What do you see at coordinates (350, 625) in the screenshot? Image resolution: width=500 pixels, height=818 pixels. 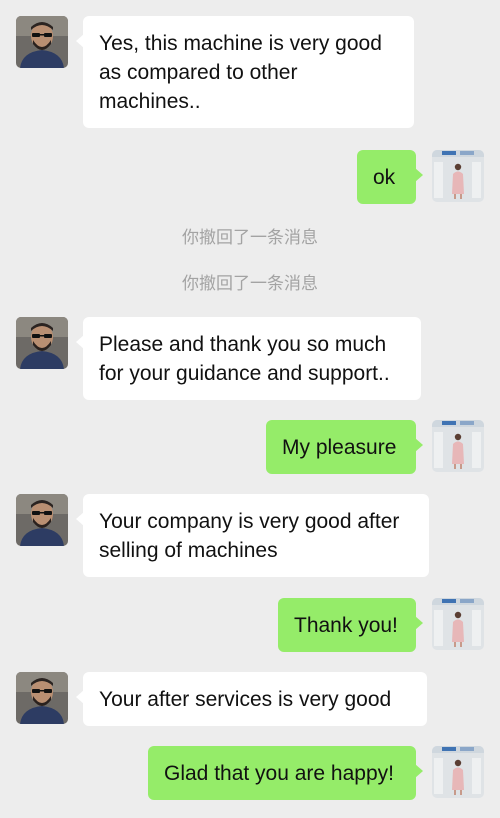 I see `message-bubble: Thank you!` at bounding box center [350, 625].